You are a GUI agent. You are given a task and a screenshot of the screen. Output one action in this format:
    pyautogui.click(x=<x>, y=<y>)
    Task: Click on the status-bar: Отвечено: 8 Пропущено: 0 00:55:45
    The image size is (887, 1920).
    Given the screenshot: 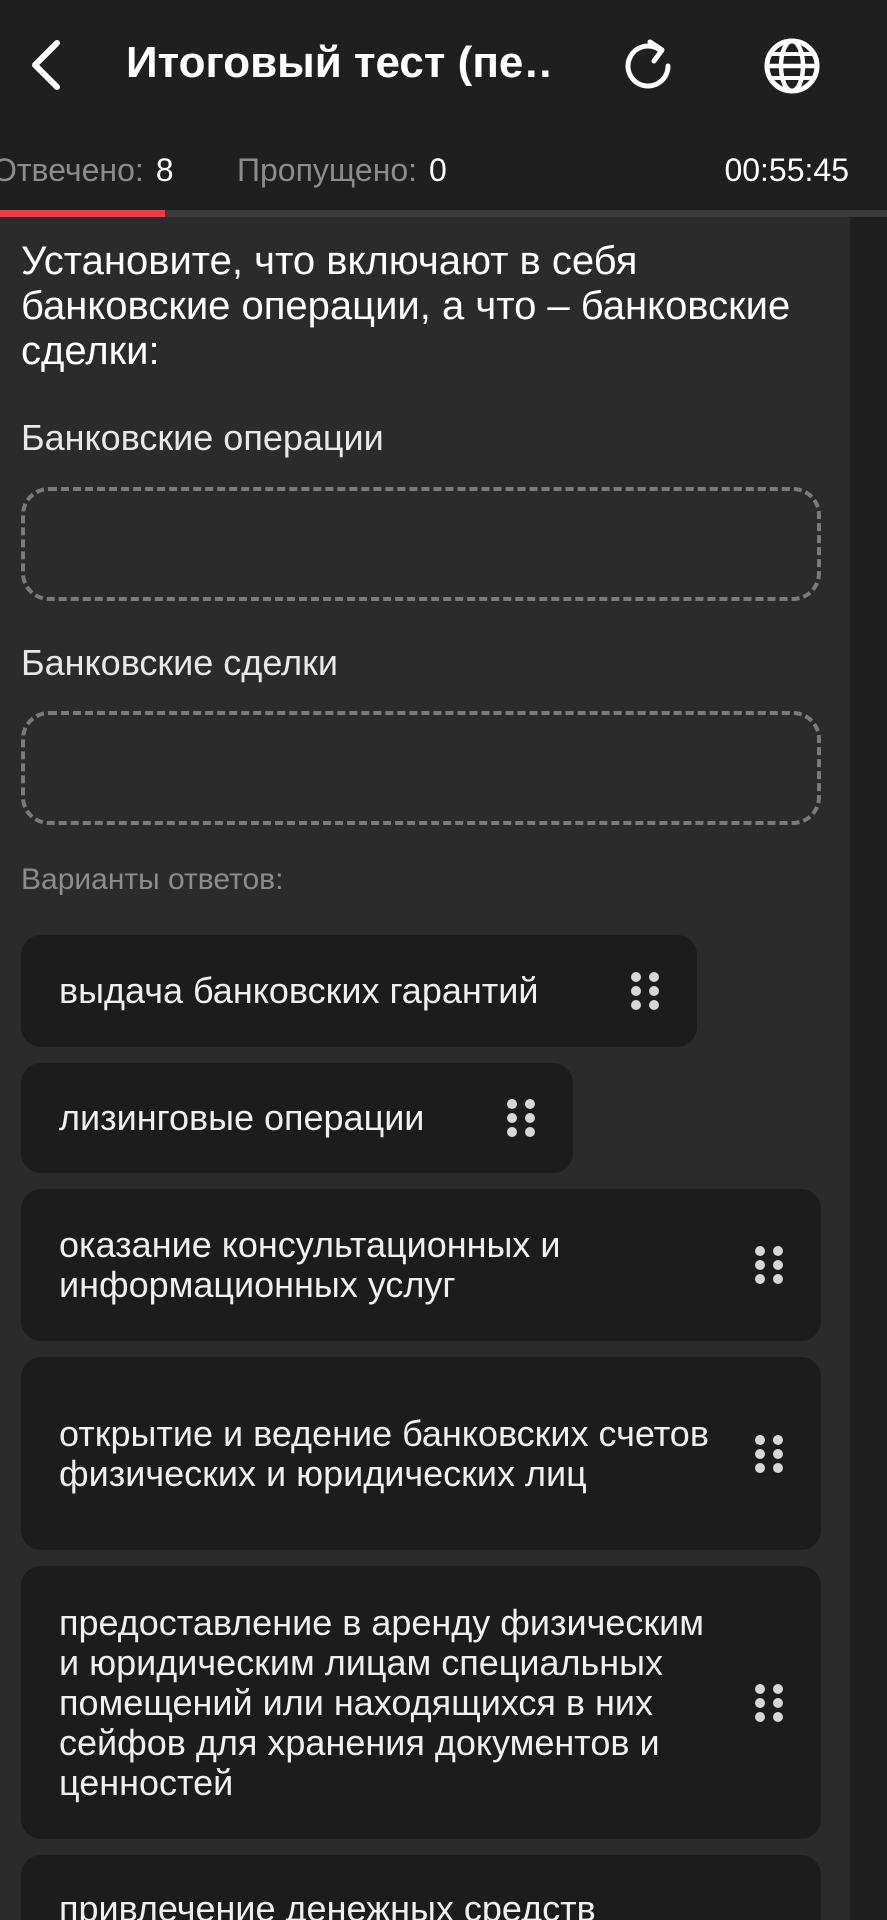 What is the action you would take?
    pyautogui.click(x=443, y=171)
    